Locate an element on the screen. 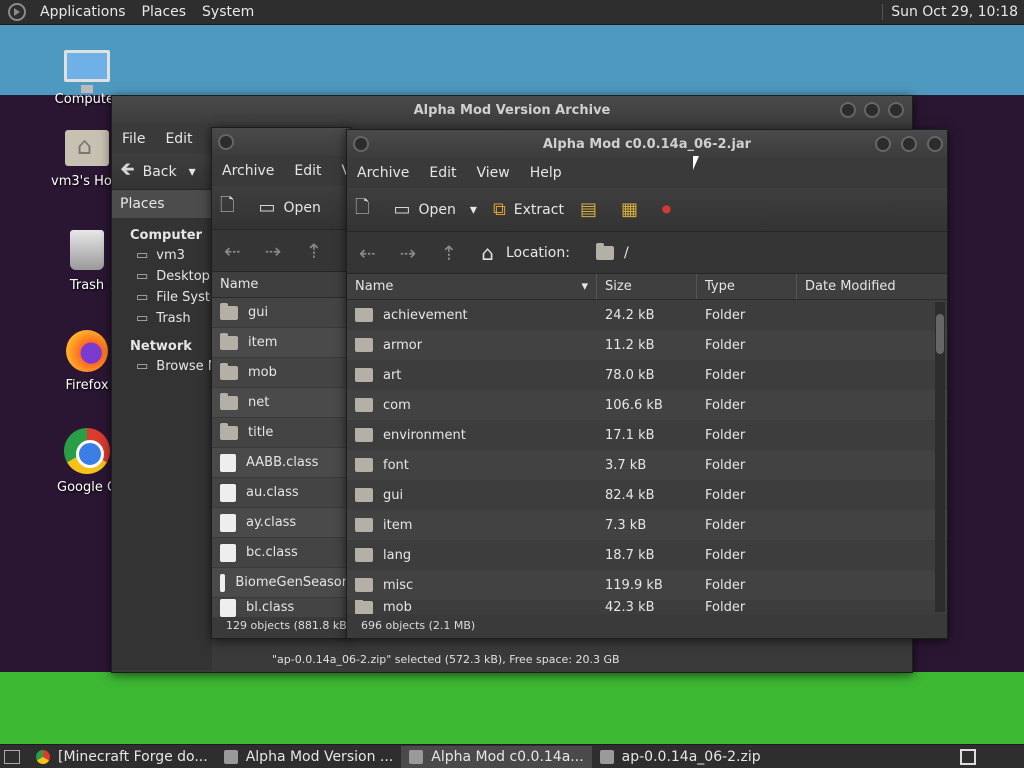 The height and width of the screenshot is (768, 1024). add-files-button: ▤ is located at coordinates (592, 209).